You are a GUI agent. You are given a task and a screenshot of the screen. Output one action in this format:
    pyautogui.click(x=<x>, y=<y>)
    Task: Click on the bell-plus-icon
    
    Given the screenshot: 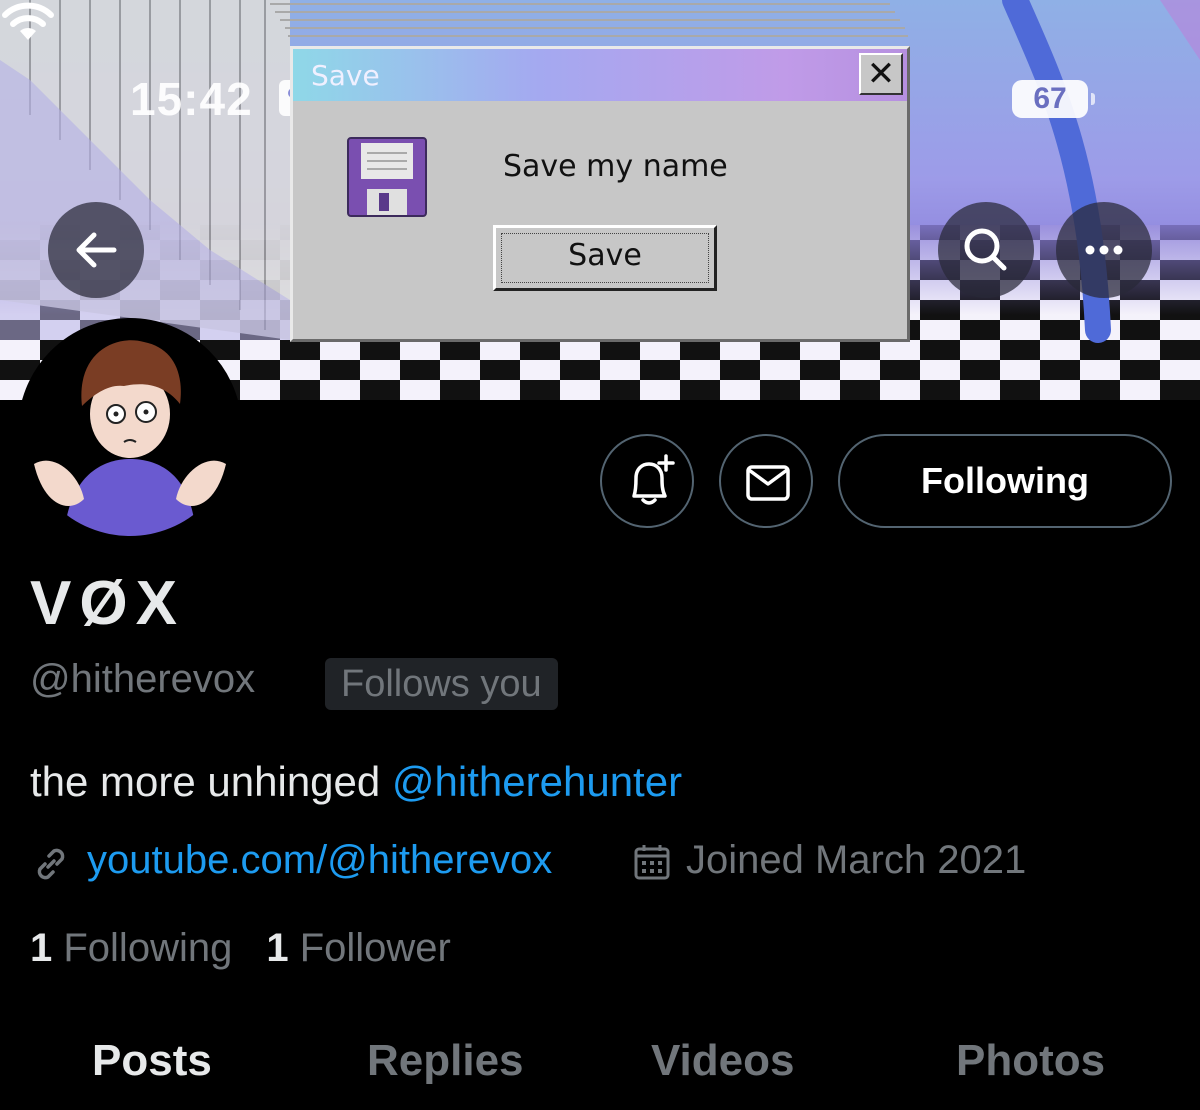 What is the action you would take?
    pyautogui.click(x=653, y=479)
    